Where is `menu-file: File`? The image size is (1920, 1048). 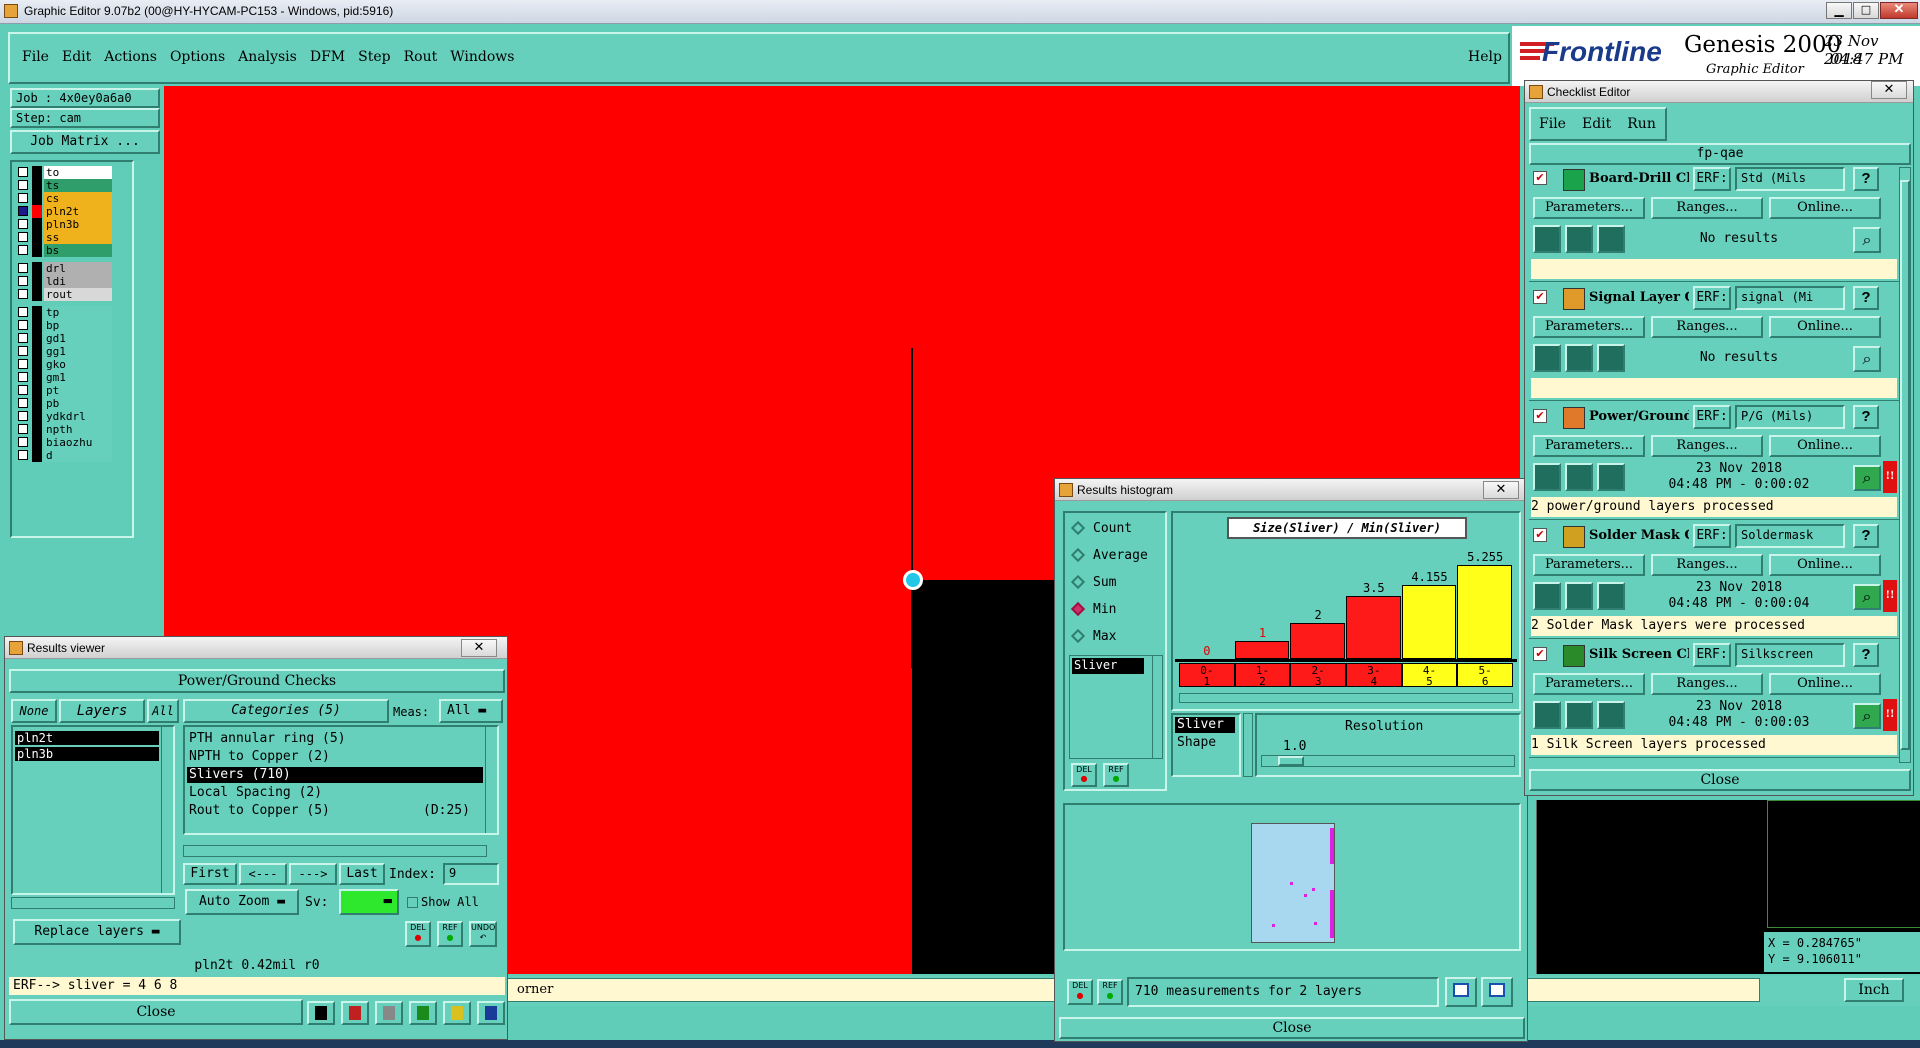 menu-file: File is located at coordinates (35, 59).